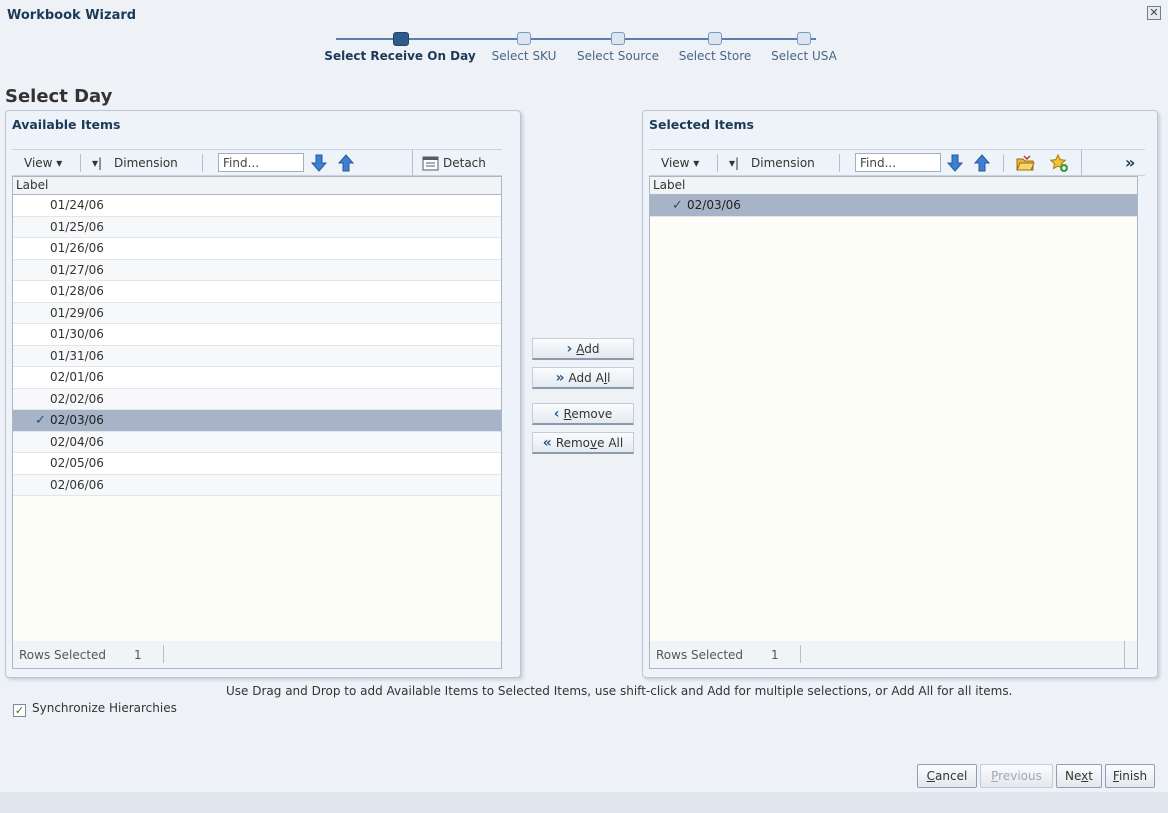 The height and width of the screenshot is (813, 1168). I want to click on add-button: › Add, so click(583, 349).